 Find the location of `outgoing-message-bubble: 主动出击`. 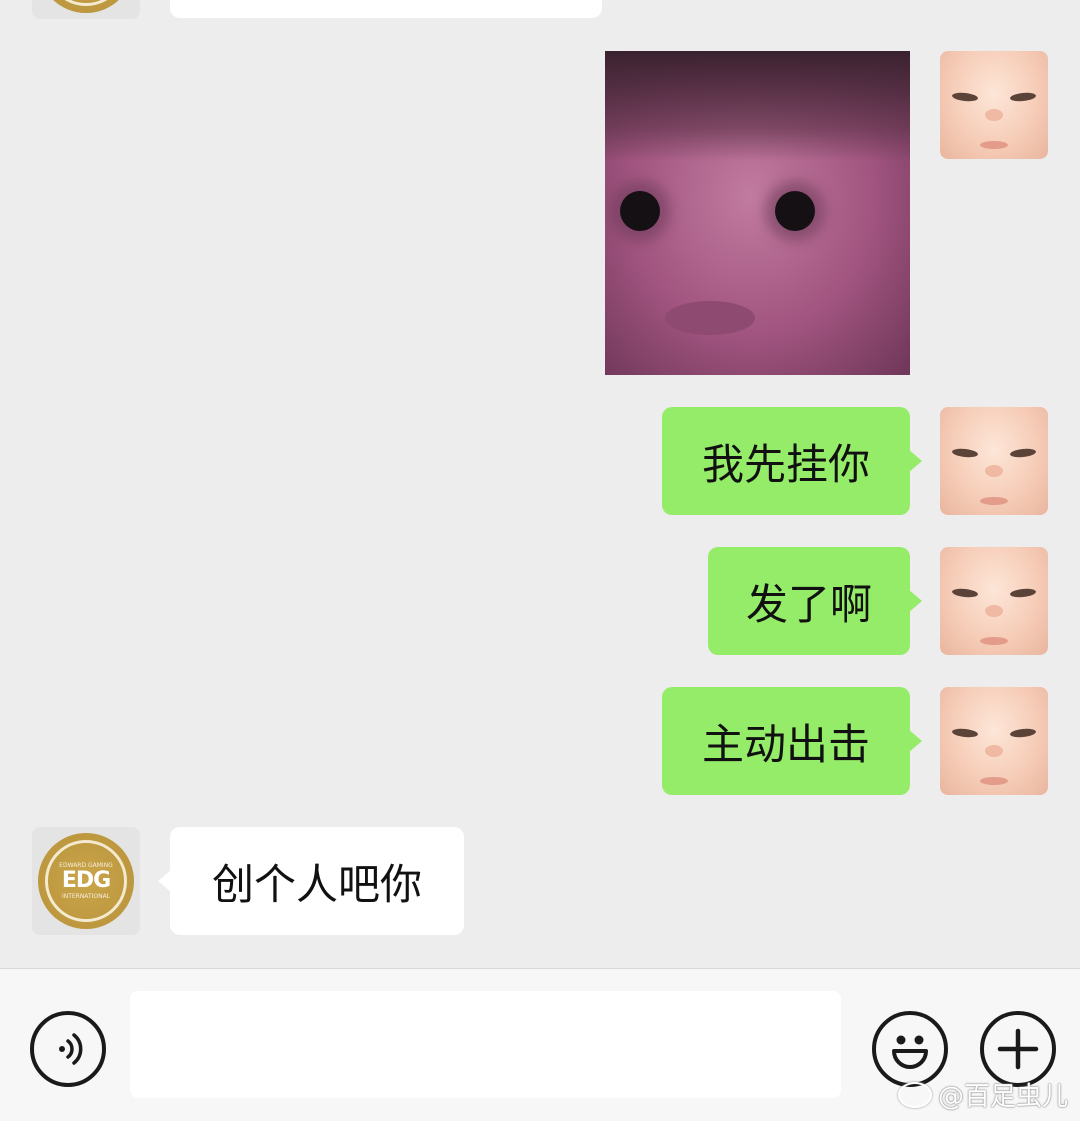

outgoing-message-bubble: 主动出击 is located at coordinates (792, 741).